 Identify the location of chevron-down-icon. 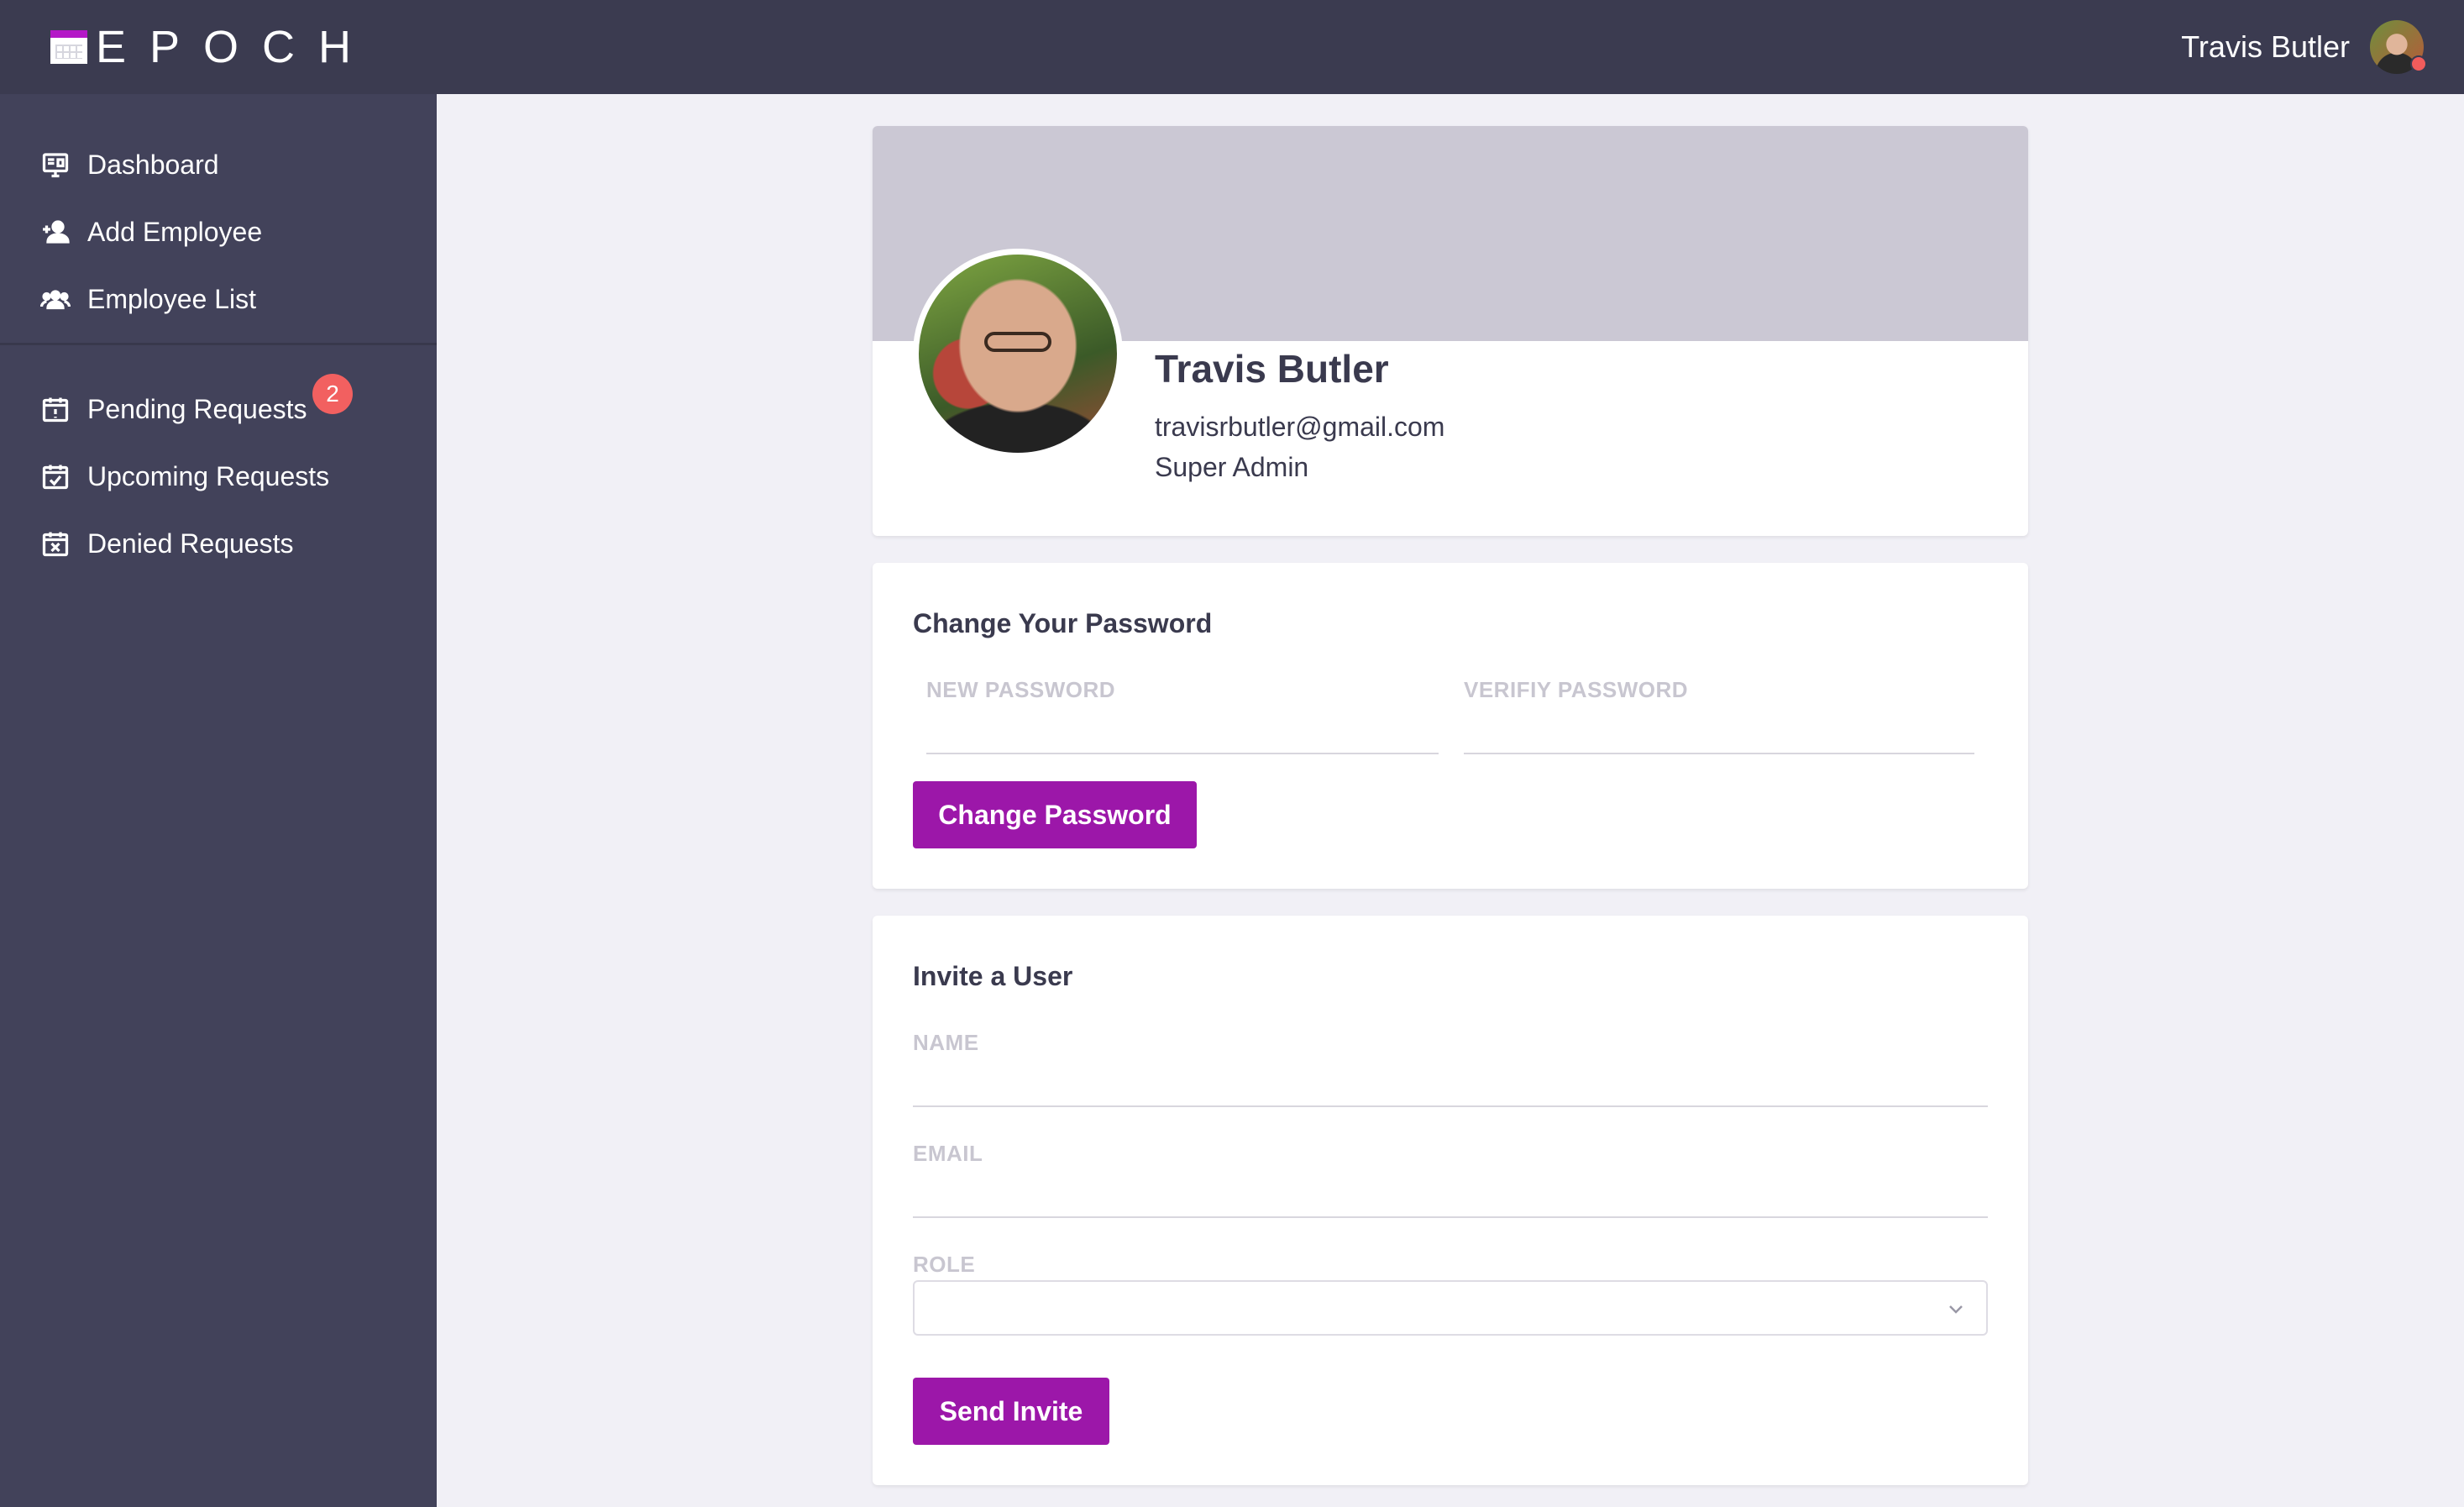
(1956, 1309).